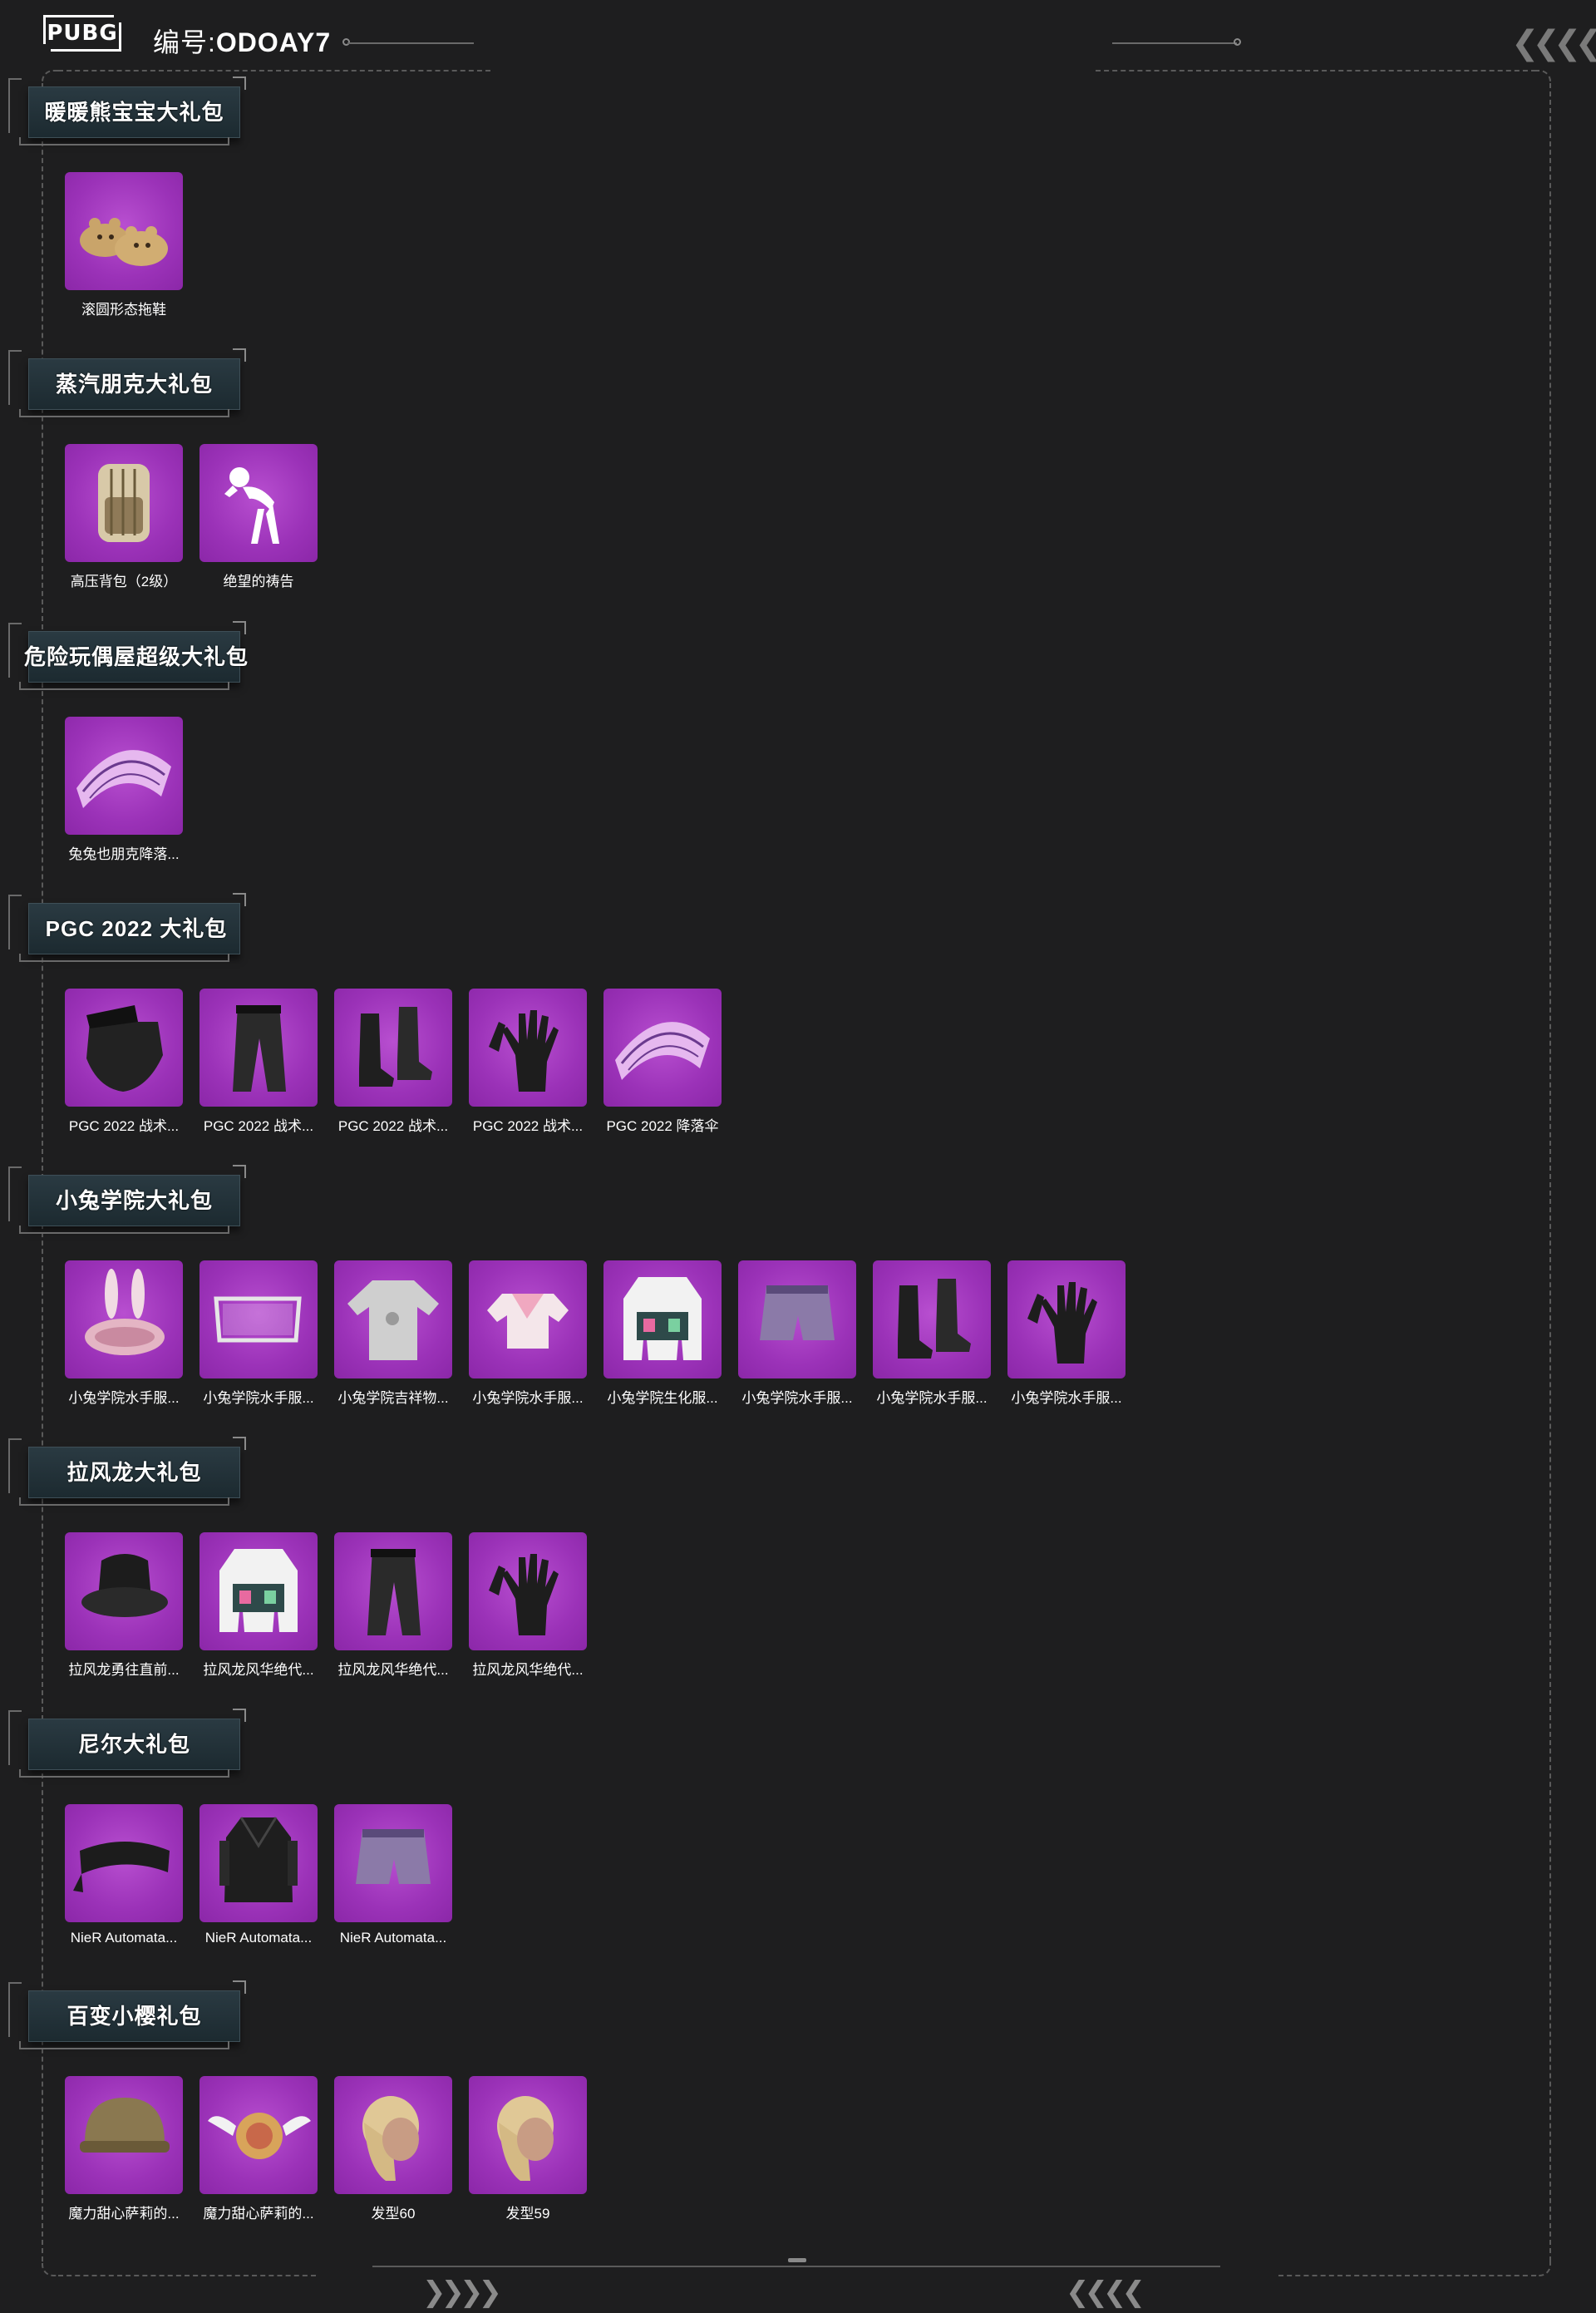 The height and width of the screenshot is (2313, 1596). What do you see at coordinates (393, 2214) in the screenshot?
I see `item-label: 发型60` at bounding box center [393, 2214].